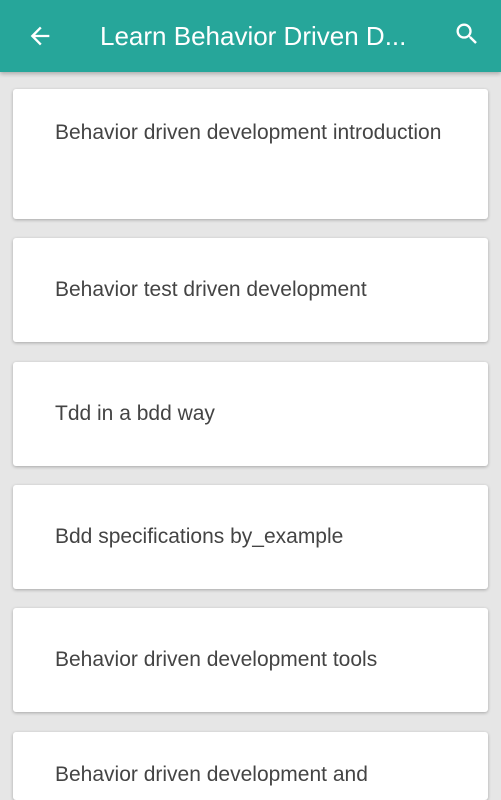  Describe the element at coordinates (211, 289) in the screenshot. I see `list-item-label: Behavior test driven development` at that location.